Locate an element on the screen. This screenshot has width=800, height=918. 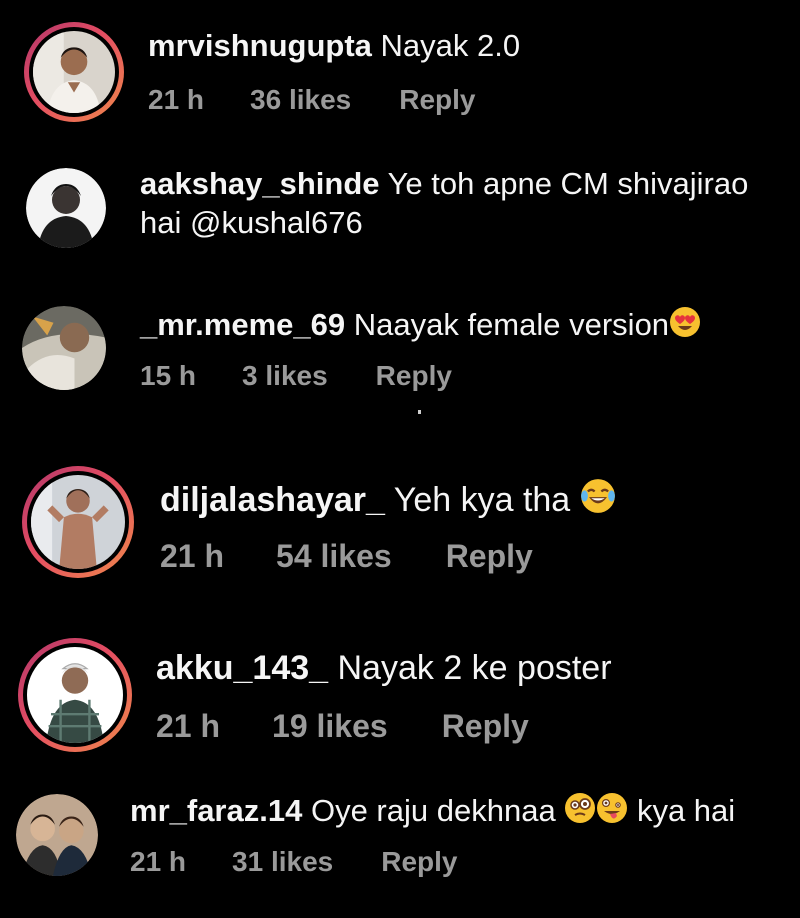
comment-likes: 36 likes is located at coordinates (300, 100).